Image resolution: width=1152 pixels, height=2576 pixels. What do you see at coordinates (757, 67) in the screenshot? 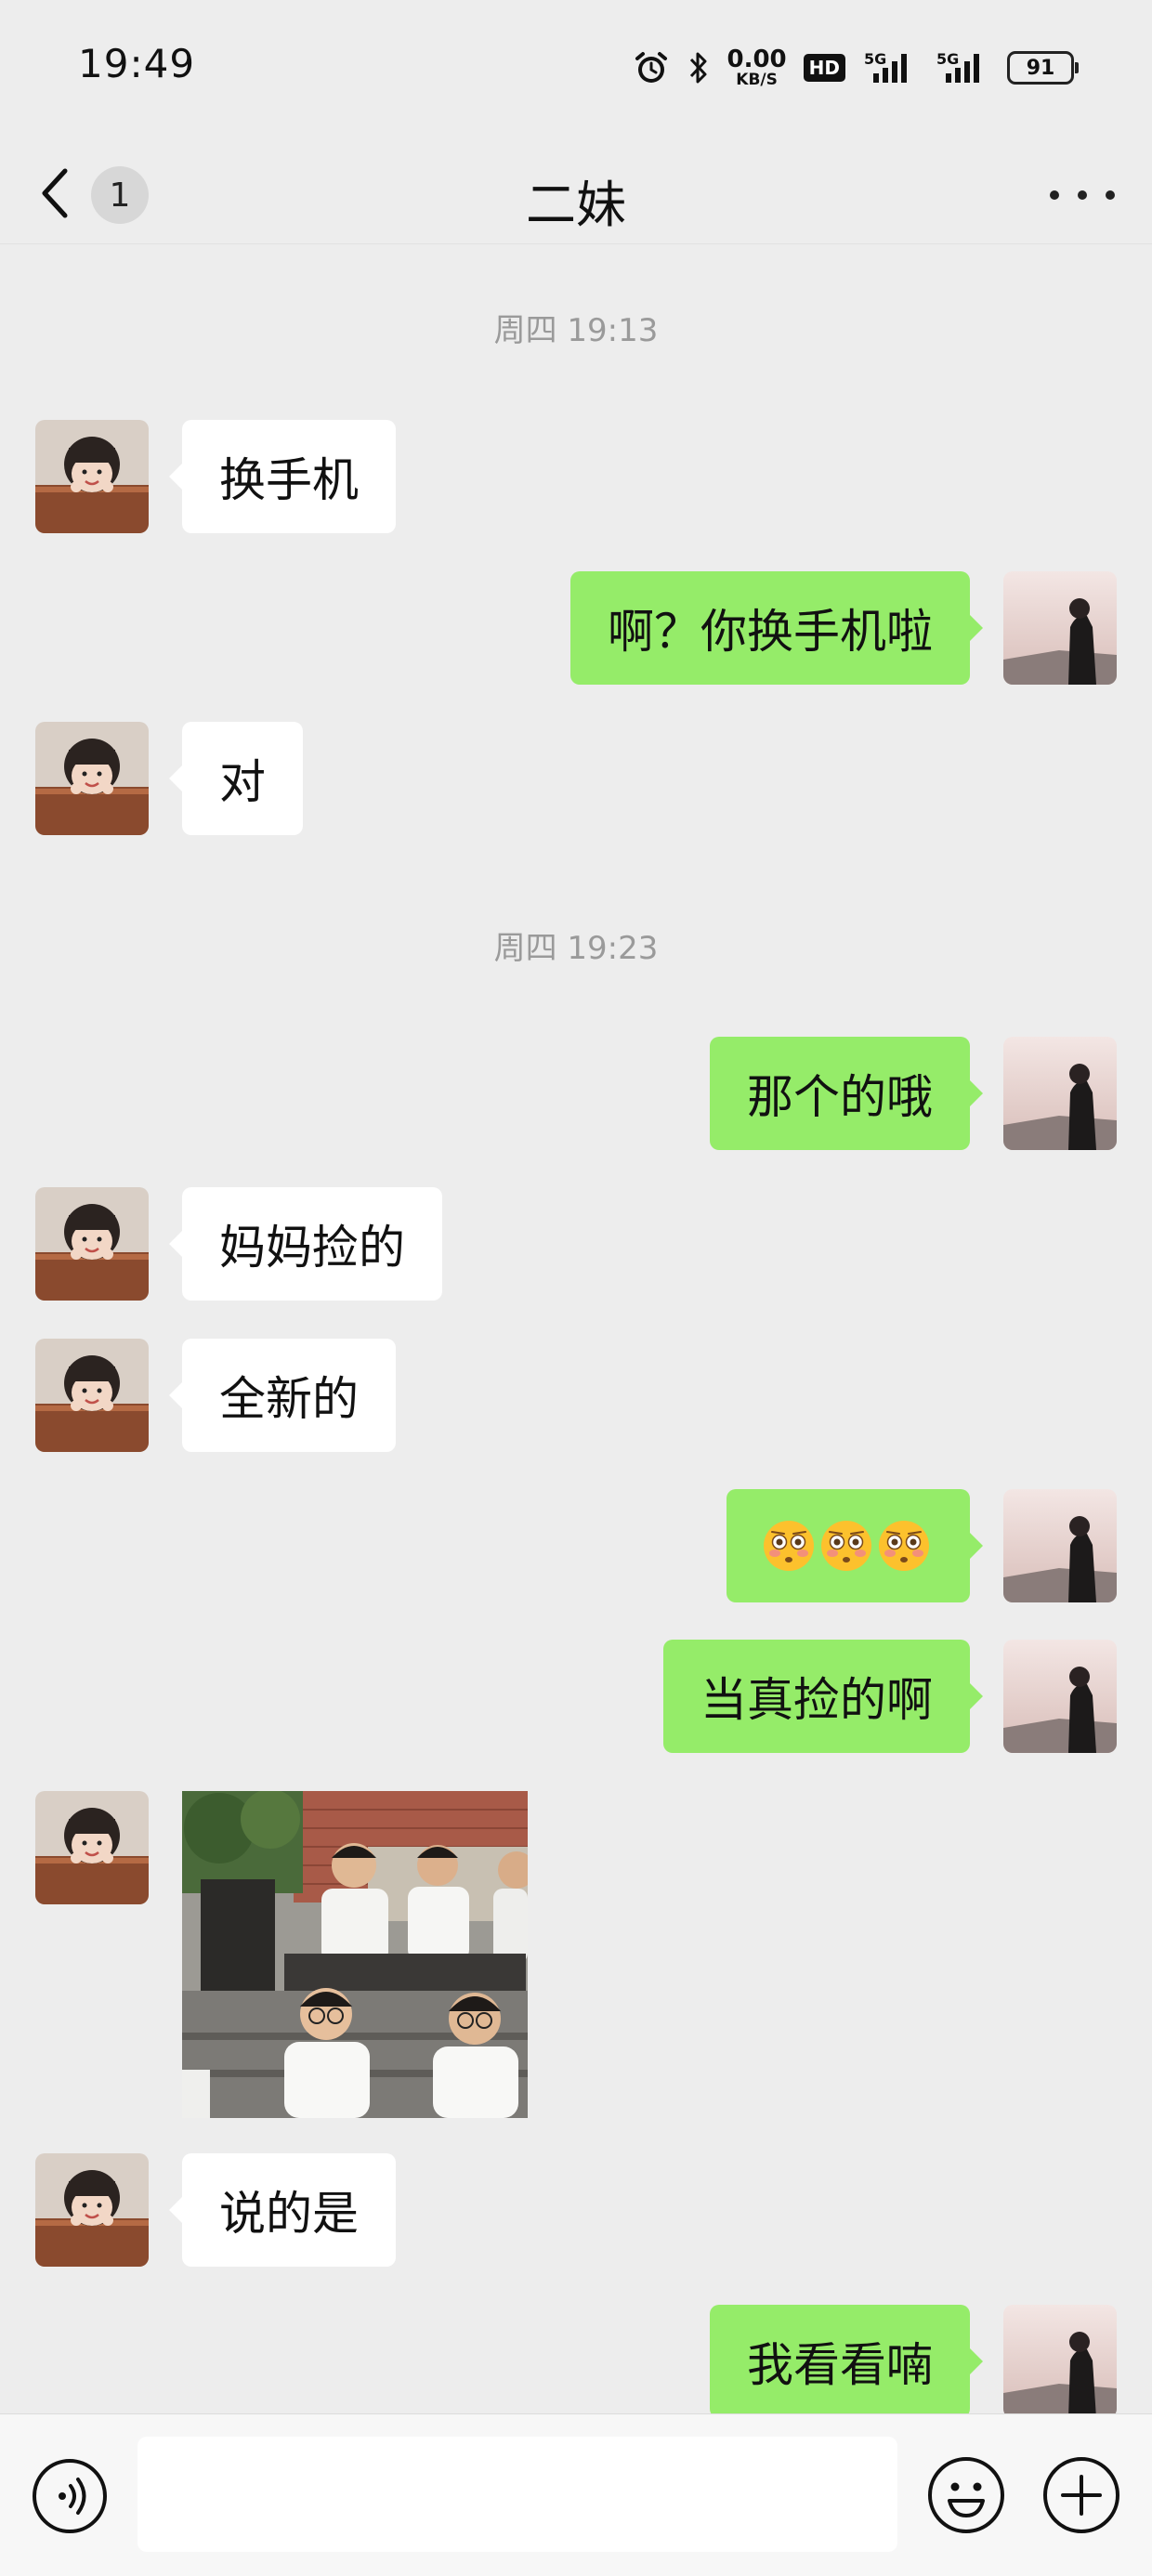
I see `network-speed: 0.00 KB/S` at bounding box center [757, 67].